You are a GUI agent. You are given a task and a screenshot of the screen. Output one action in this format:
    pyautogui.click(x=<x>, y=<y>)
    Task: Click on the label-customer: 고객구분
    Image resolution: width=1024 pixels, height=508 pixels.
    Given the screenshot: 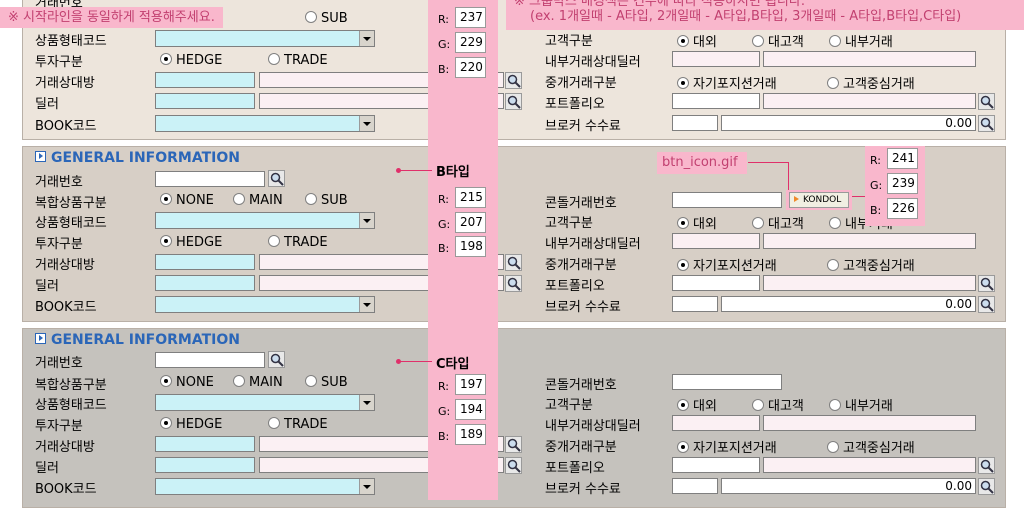 What is the action you would take?
    pyautogui.click(x=569, y=405)
    